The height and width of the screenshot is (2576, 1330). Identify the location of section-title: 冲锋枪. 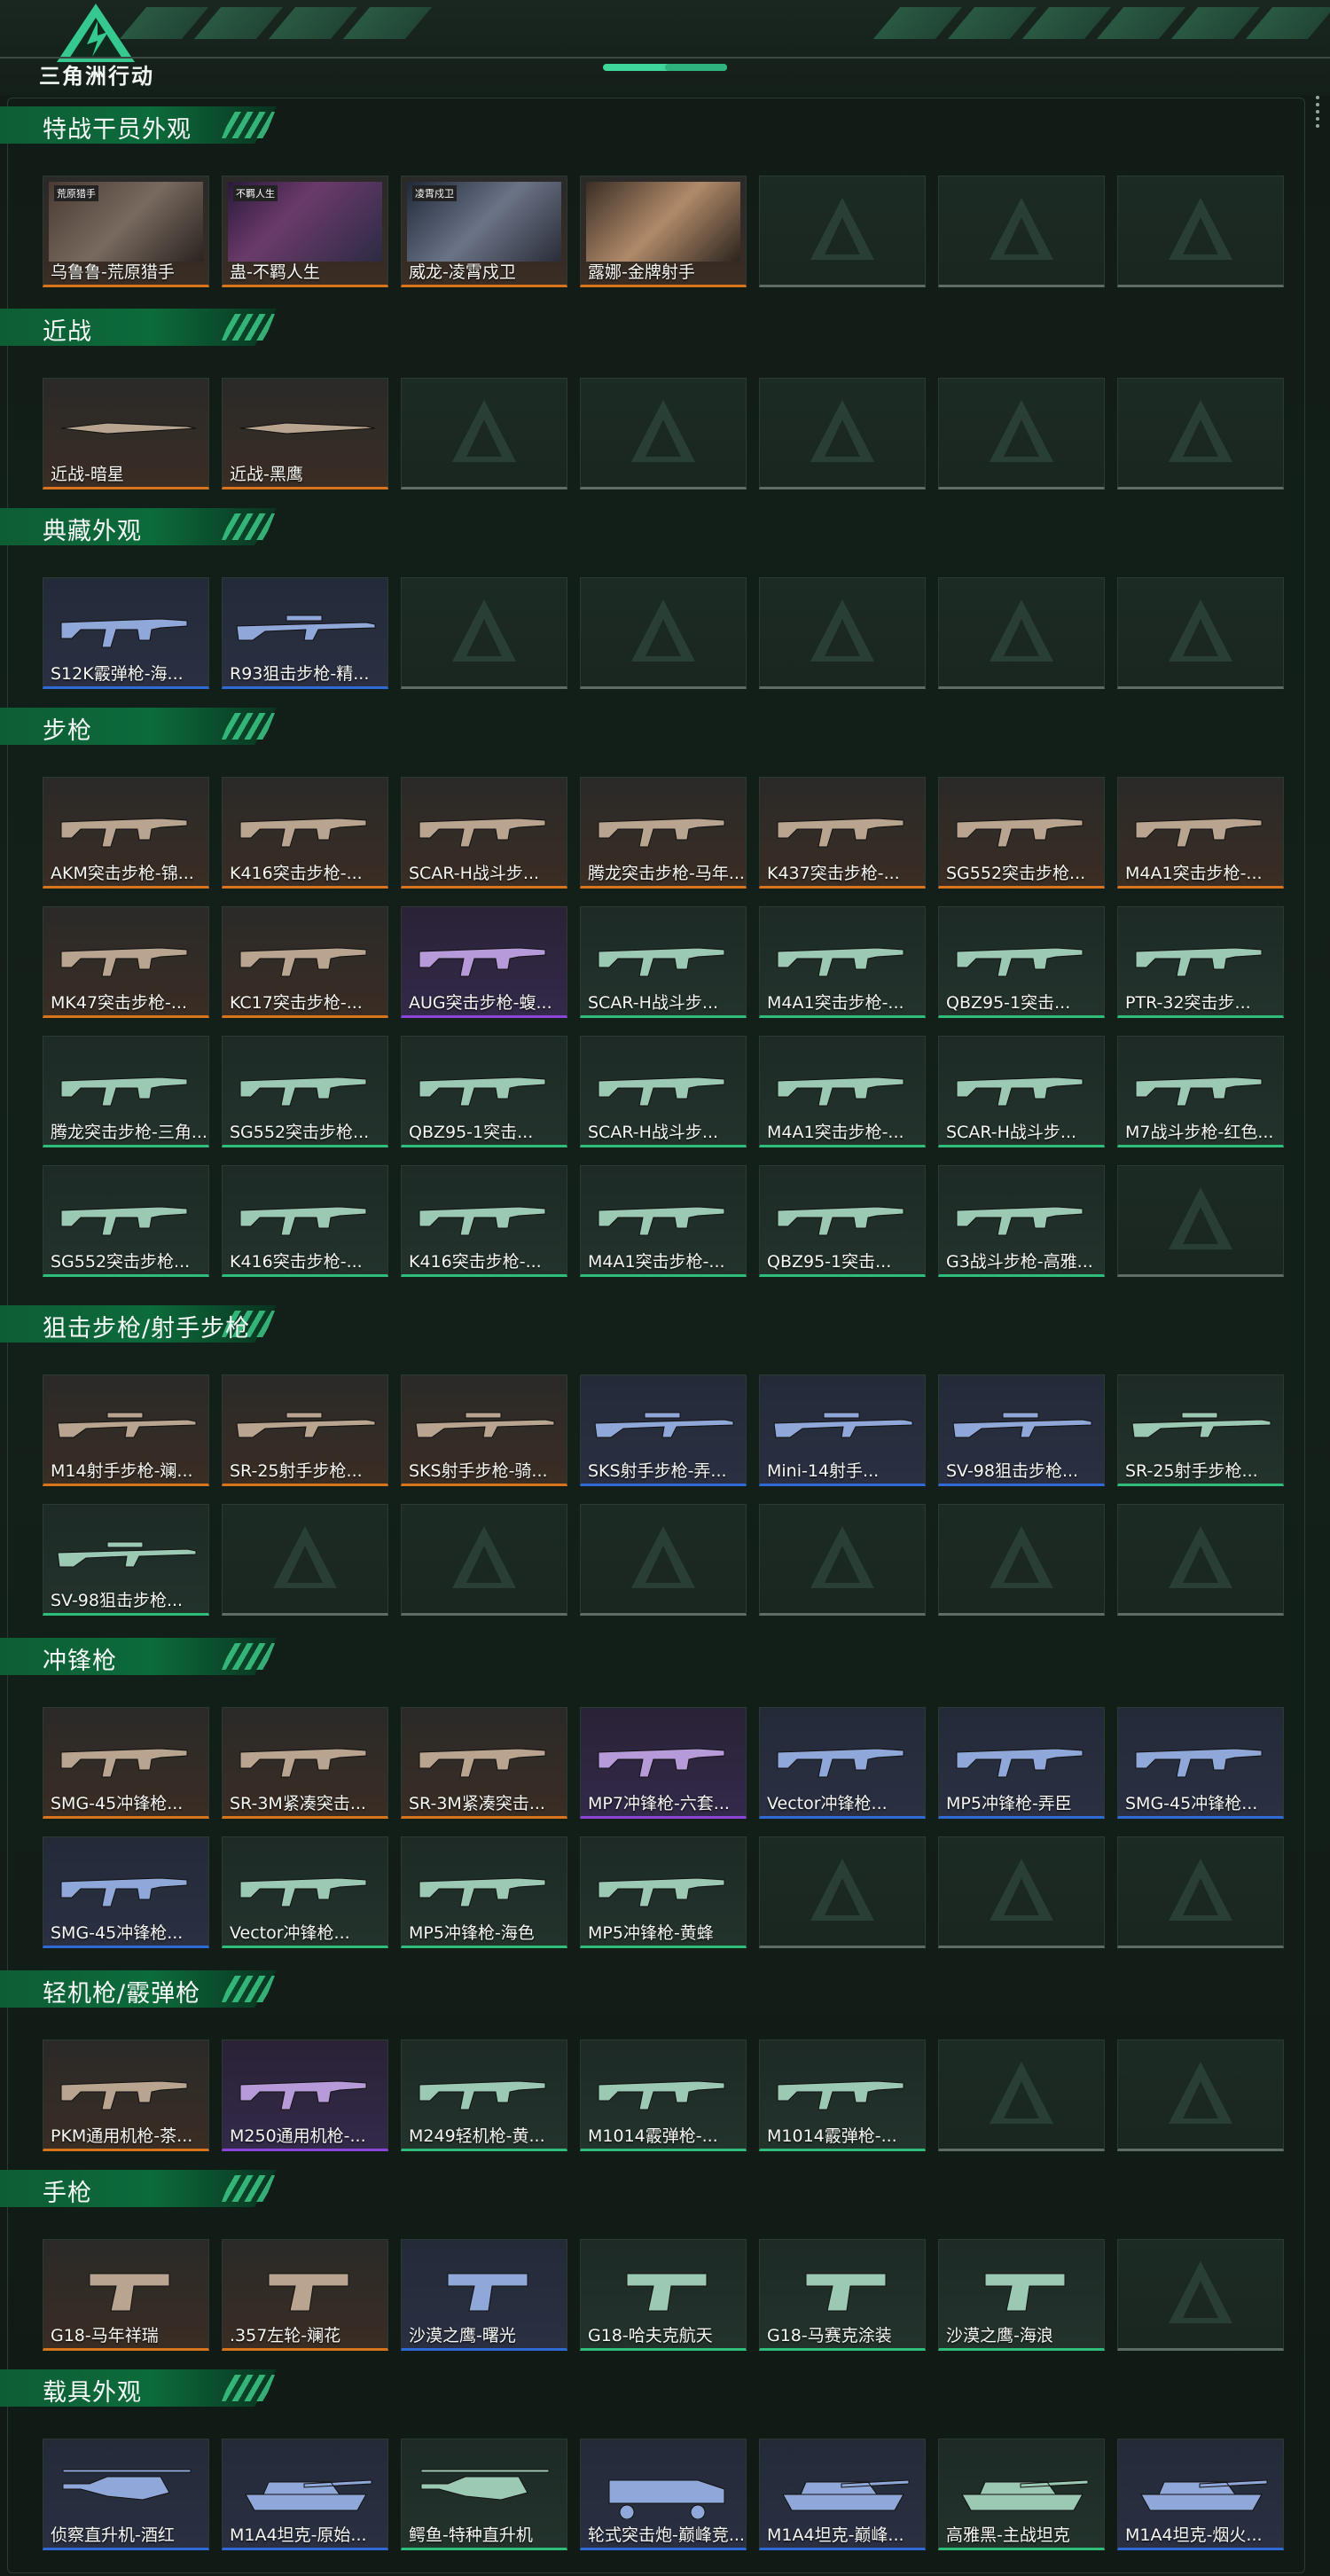
(80, 1661).